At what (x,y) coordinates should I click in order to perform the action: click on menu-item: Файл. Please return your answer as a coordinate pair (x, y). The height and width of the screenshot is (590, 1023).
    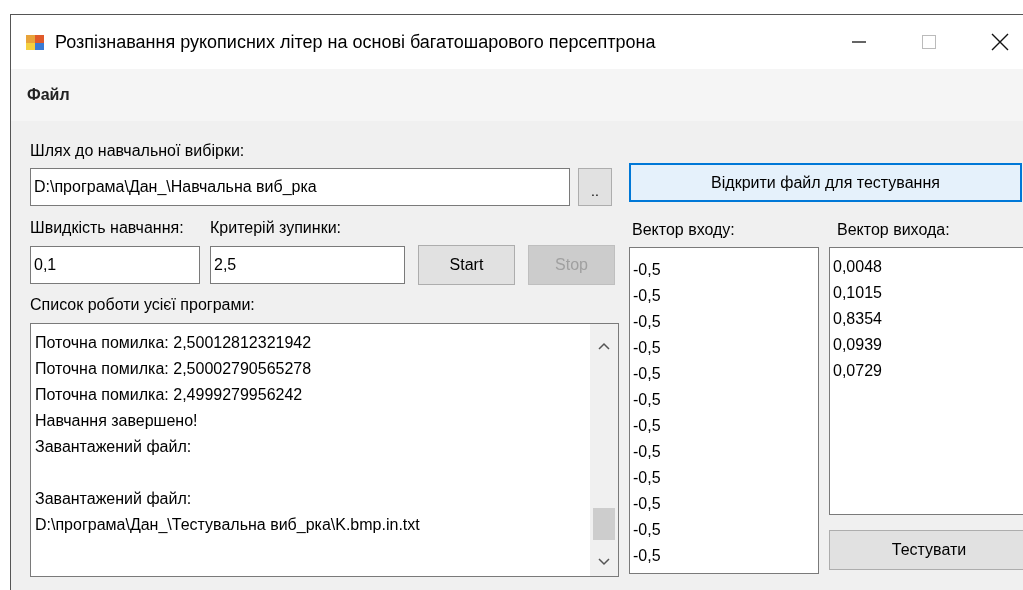
    Looking at the image, I should click on (48, 95).